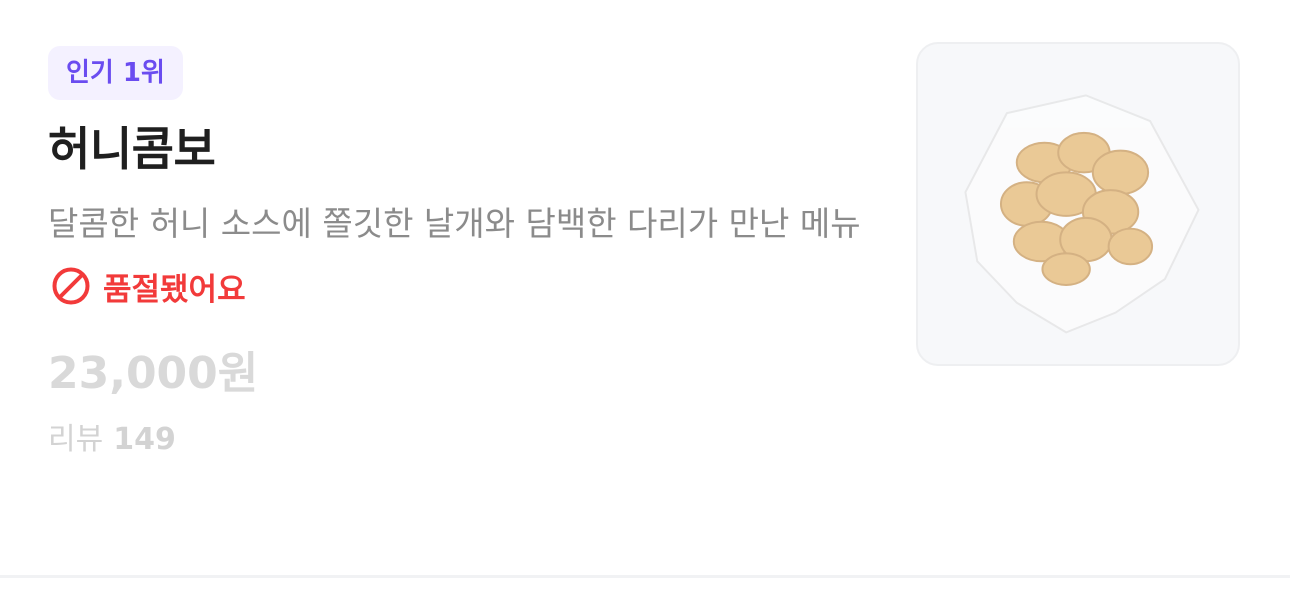  Describe the element at coordinates (153, 373) in the screenshot. I see `menu-item-price: 23,000원` at that location.